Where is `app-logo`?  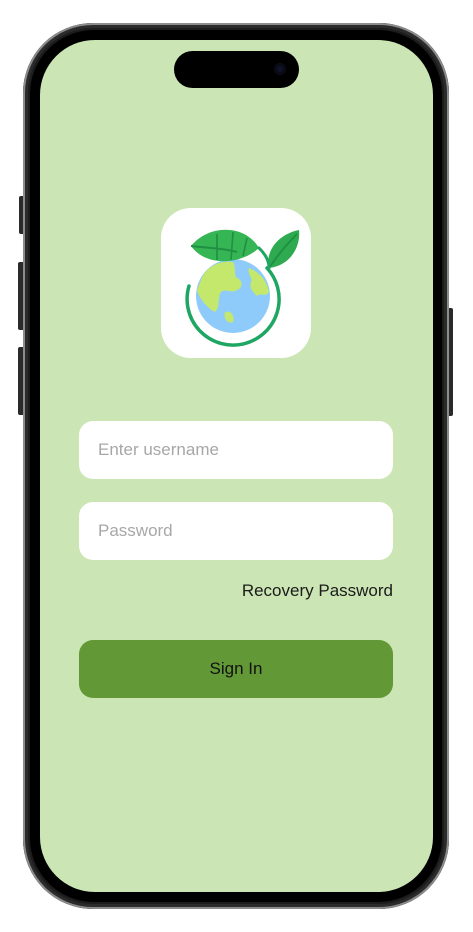
app-logo is located at coordinates (236, 283).